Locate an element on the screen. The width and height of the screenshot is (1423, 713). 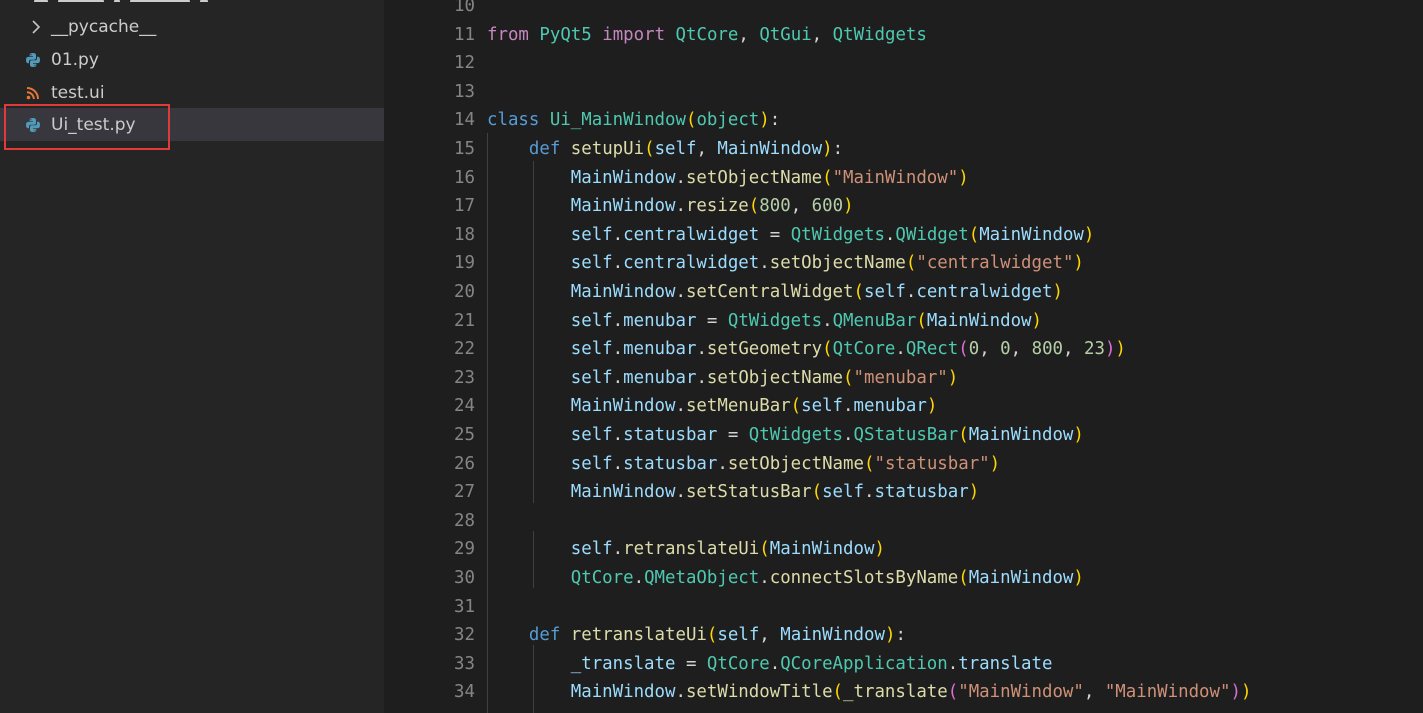
line-number: 17 is located at coordinates (464, 206).